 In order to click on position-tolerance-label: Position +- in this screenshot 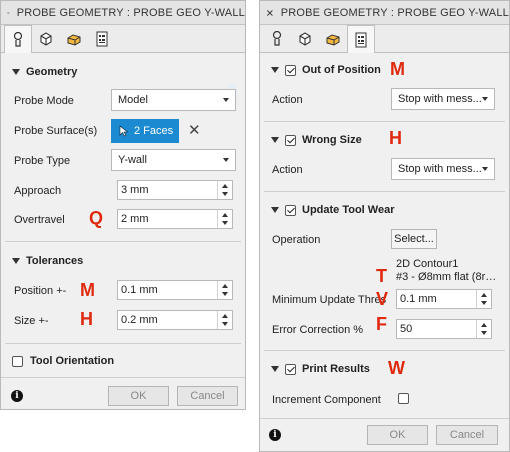, I will do `click(40, 291)`.